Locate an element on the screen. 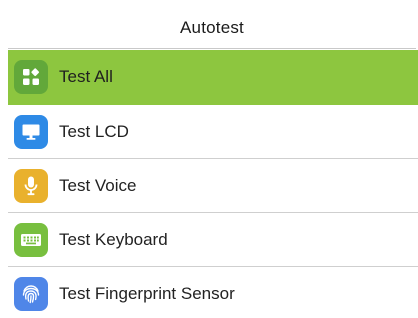  fingerprint-icon is located at coordinates (31, 293).